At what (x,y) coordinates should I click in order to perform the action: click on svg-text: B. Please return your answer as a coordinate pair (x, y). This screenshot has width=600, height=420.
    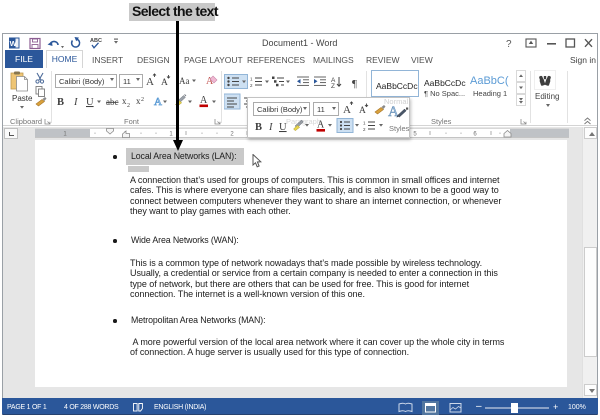
    Looking at the image, I should click on (258, 127).